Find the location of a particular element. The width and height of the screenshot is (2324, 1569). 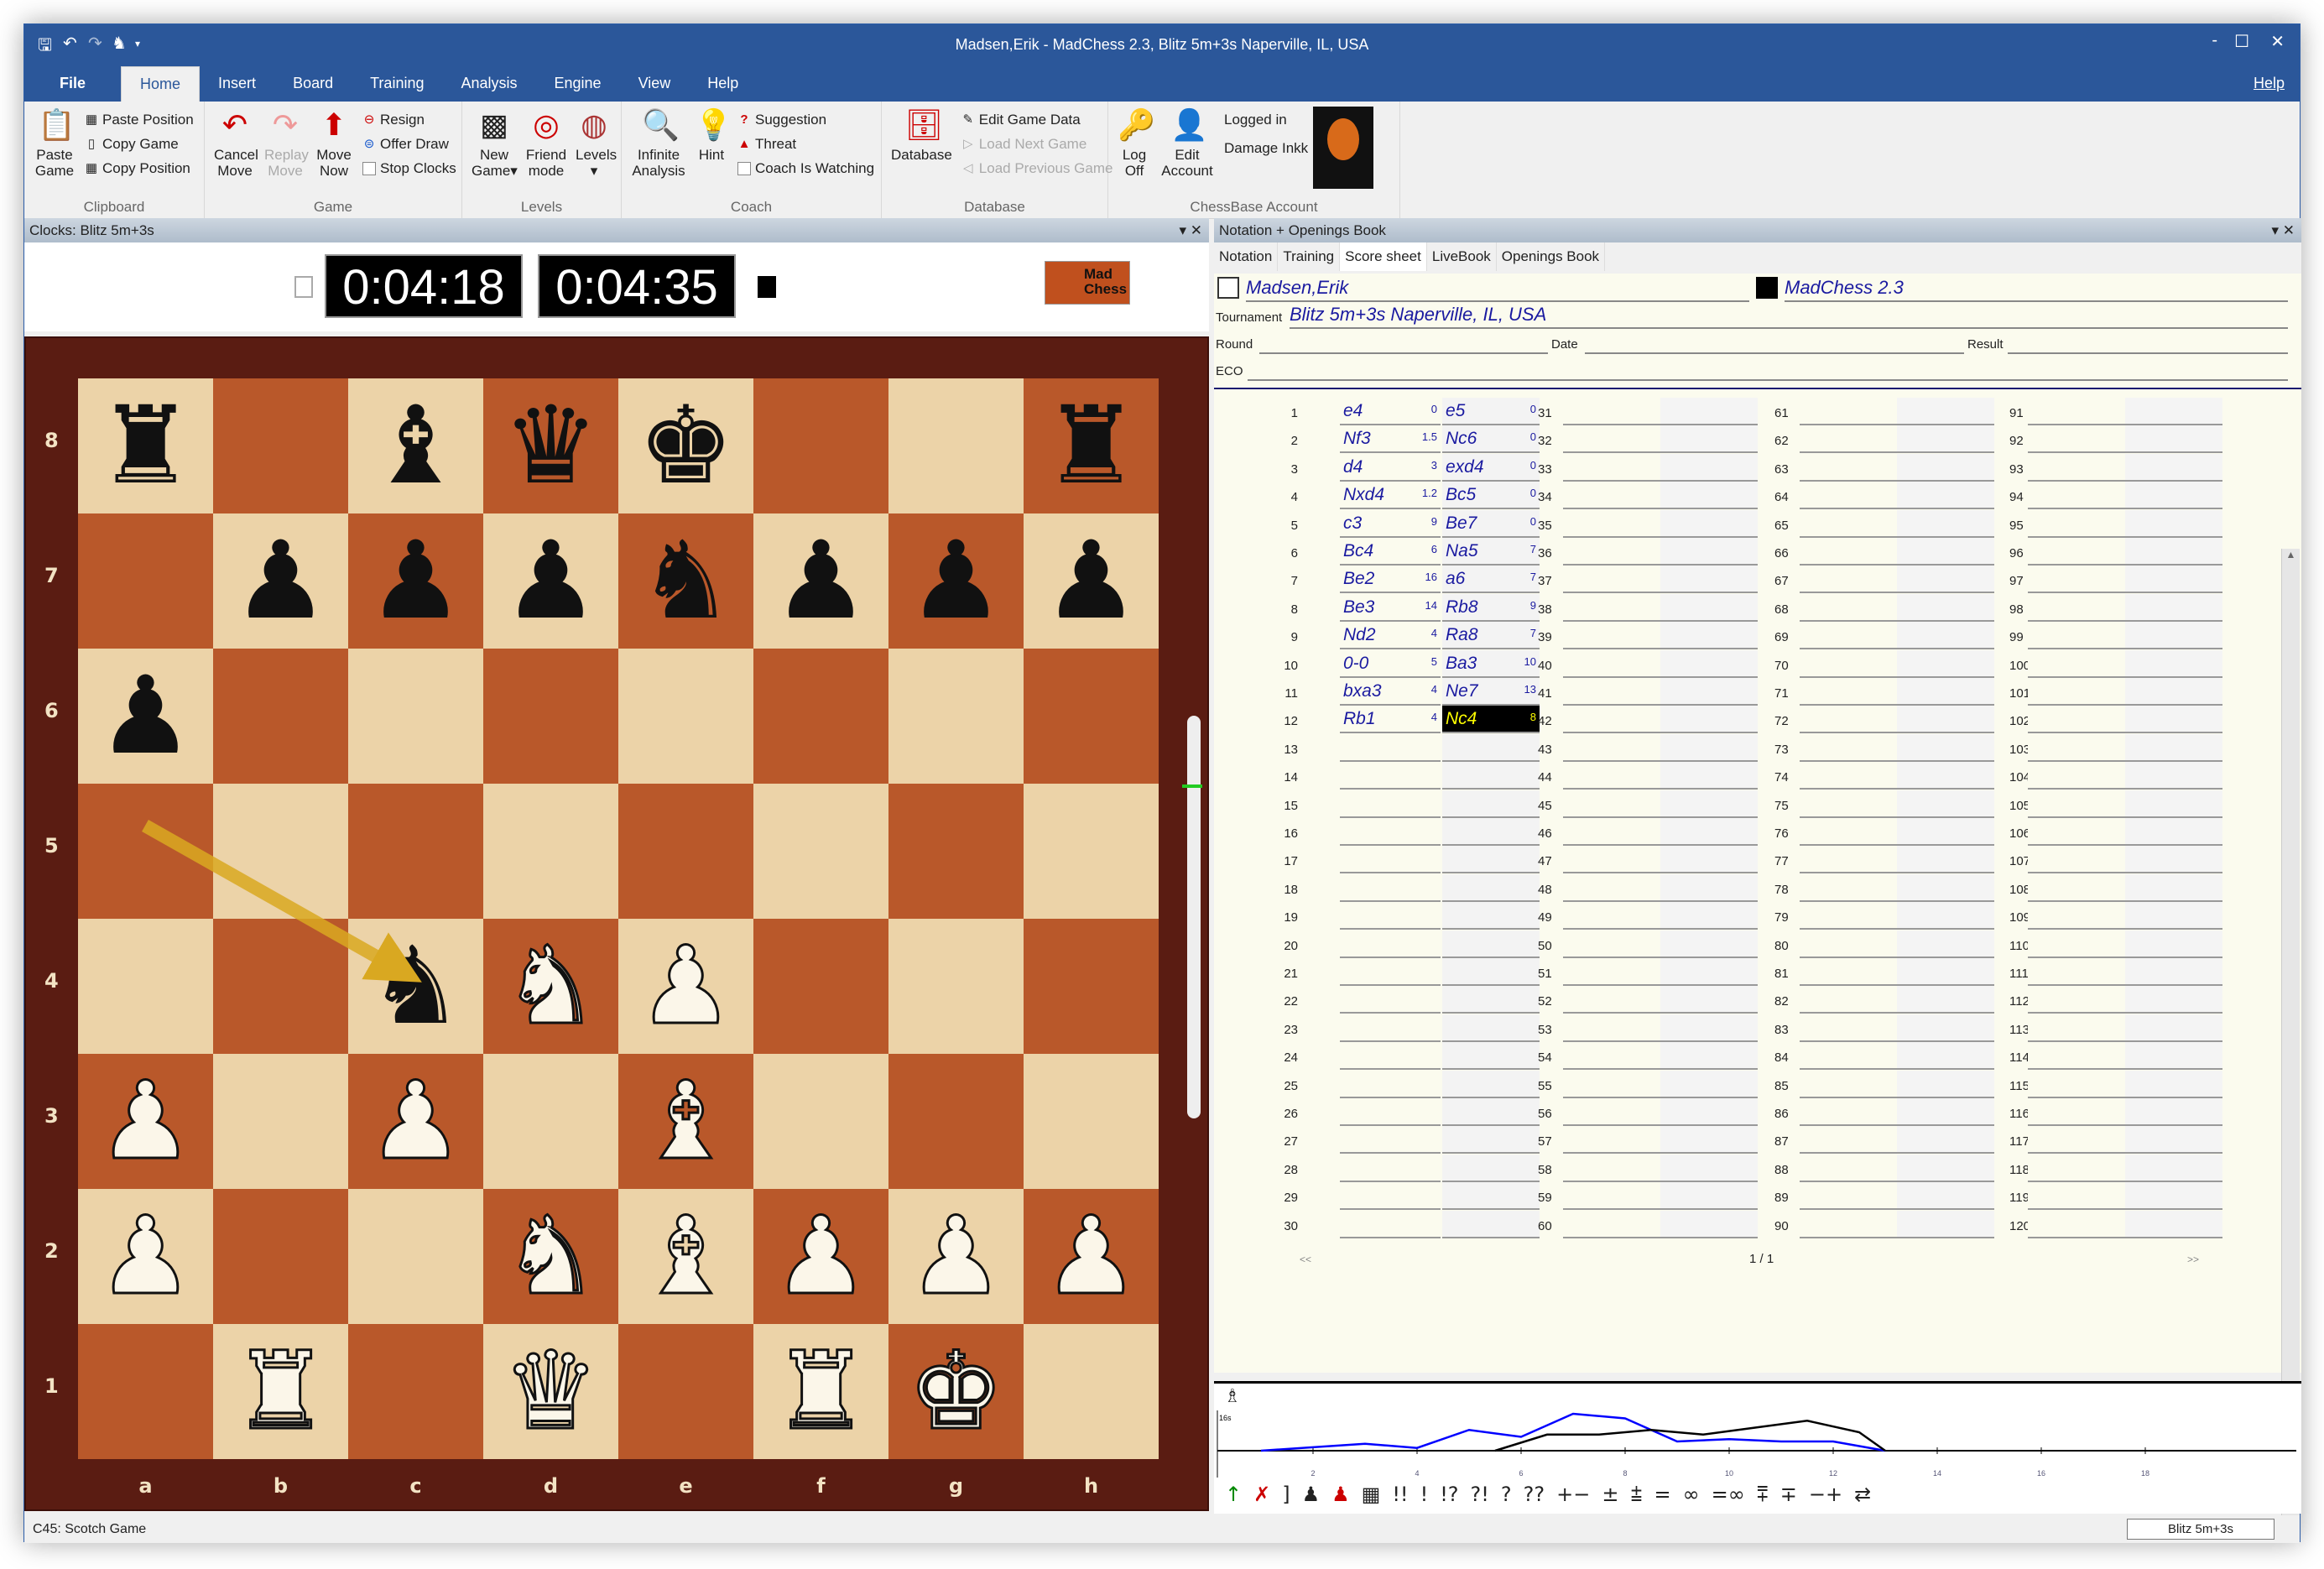

tournament-value: Blitz 5m+3s Naperville, IL, USA is located at coordinates (1418, 315).